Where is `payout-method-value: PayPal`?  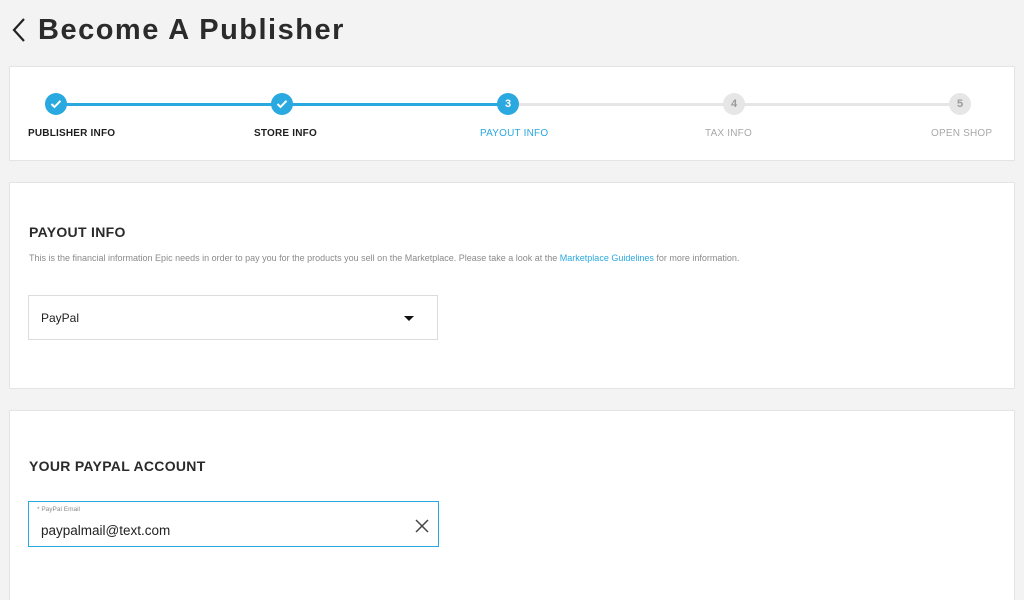 payout-method-value: PayPal is located at coordinates (60, 317).